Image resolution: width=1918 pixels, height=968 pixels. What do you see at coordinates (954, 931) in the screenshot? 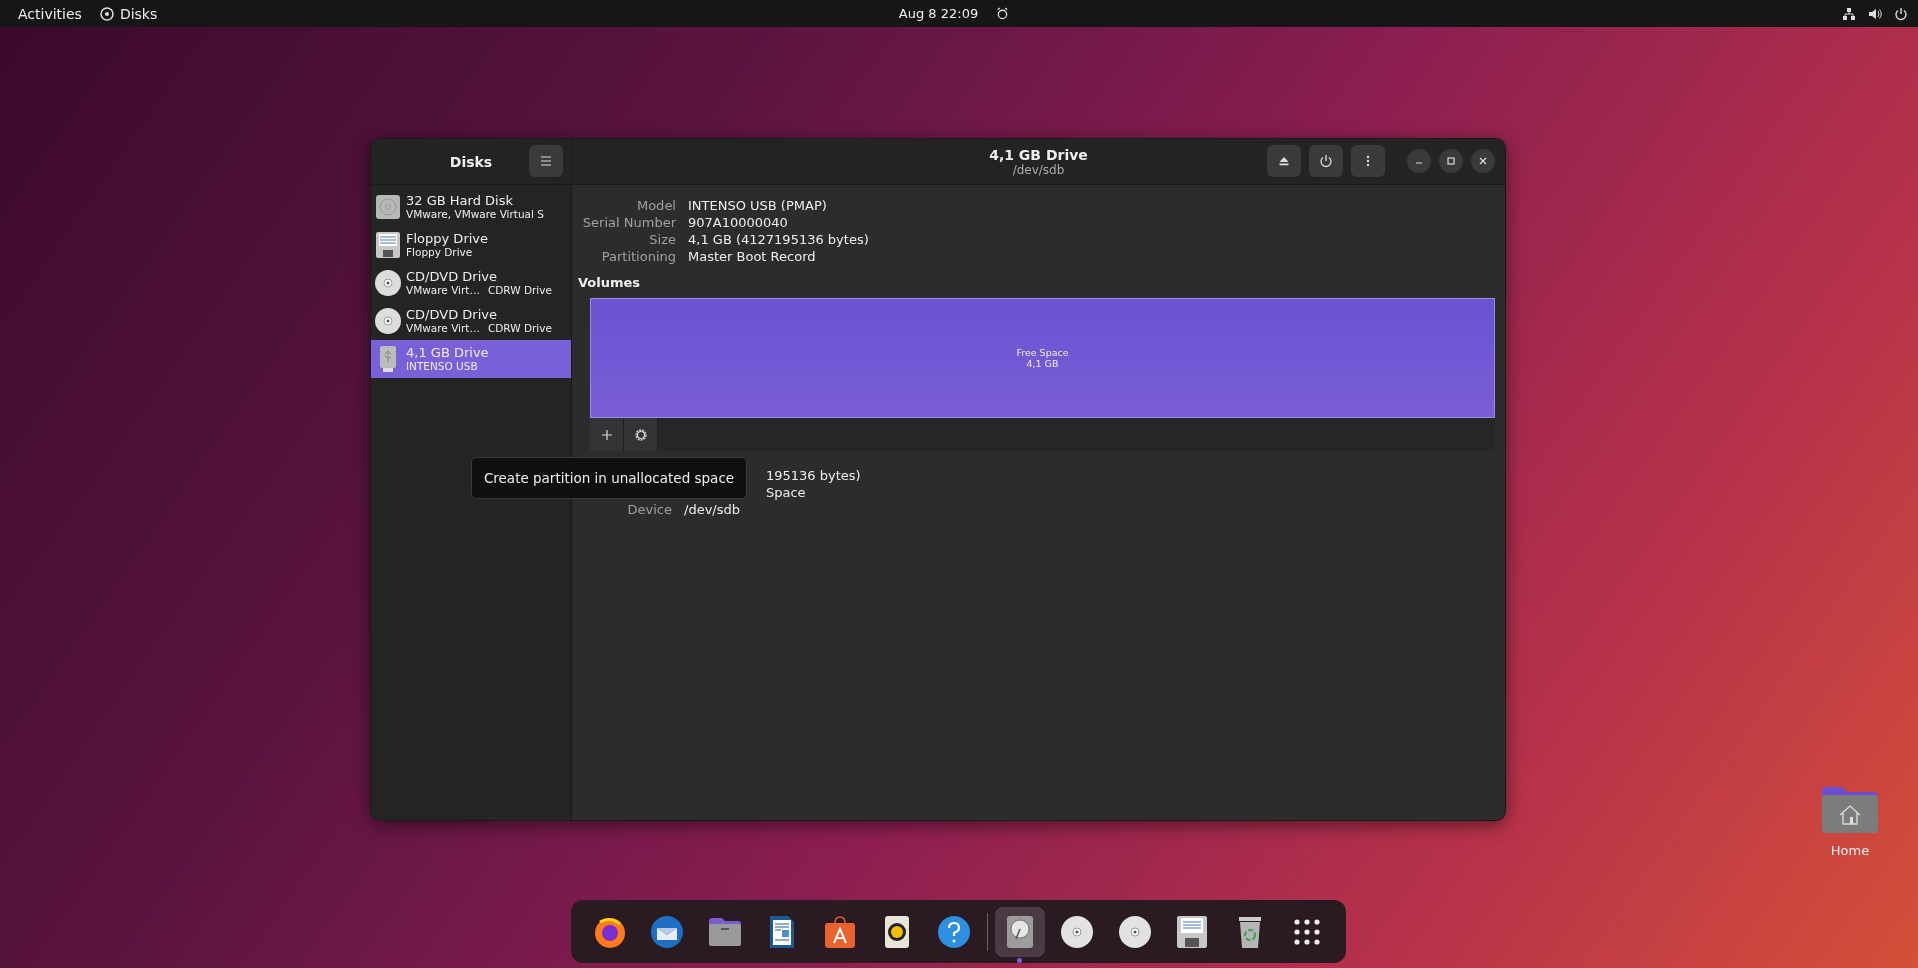
I see `help-icon` at bounding box center [954, 931].